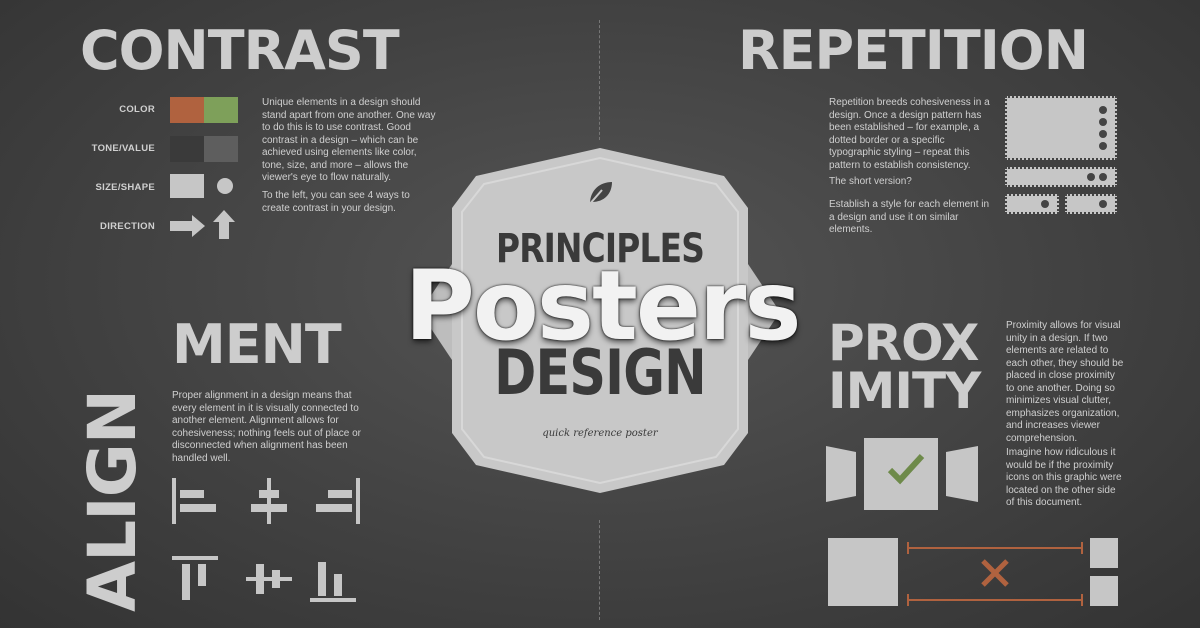 This screenshot has width=1200, height=628. What do you see at coordinates (257, 344) in the screenshot?
I see `alignment-title-horizontal: MENT` at bounding box center [257, 344].